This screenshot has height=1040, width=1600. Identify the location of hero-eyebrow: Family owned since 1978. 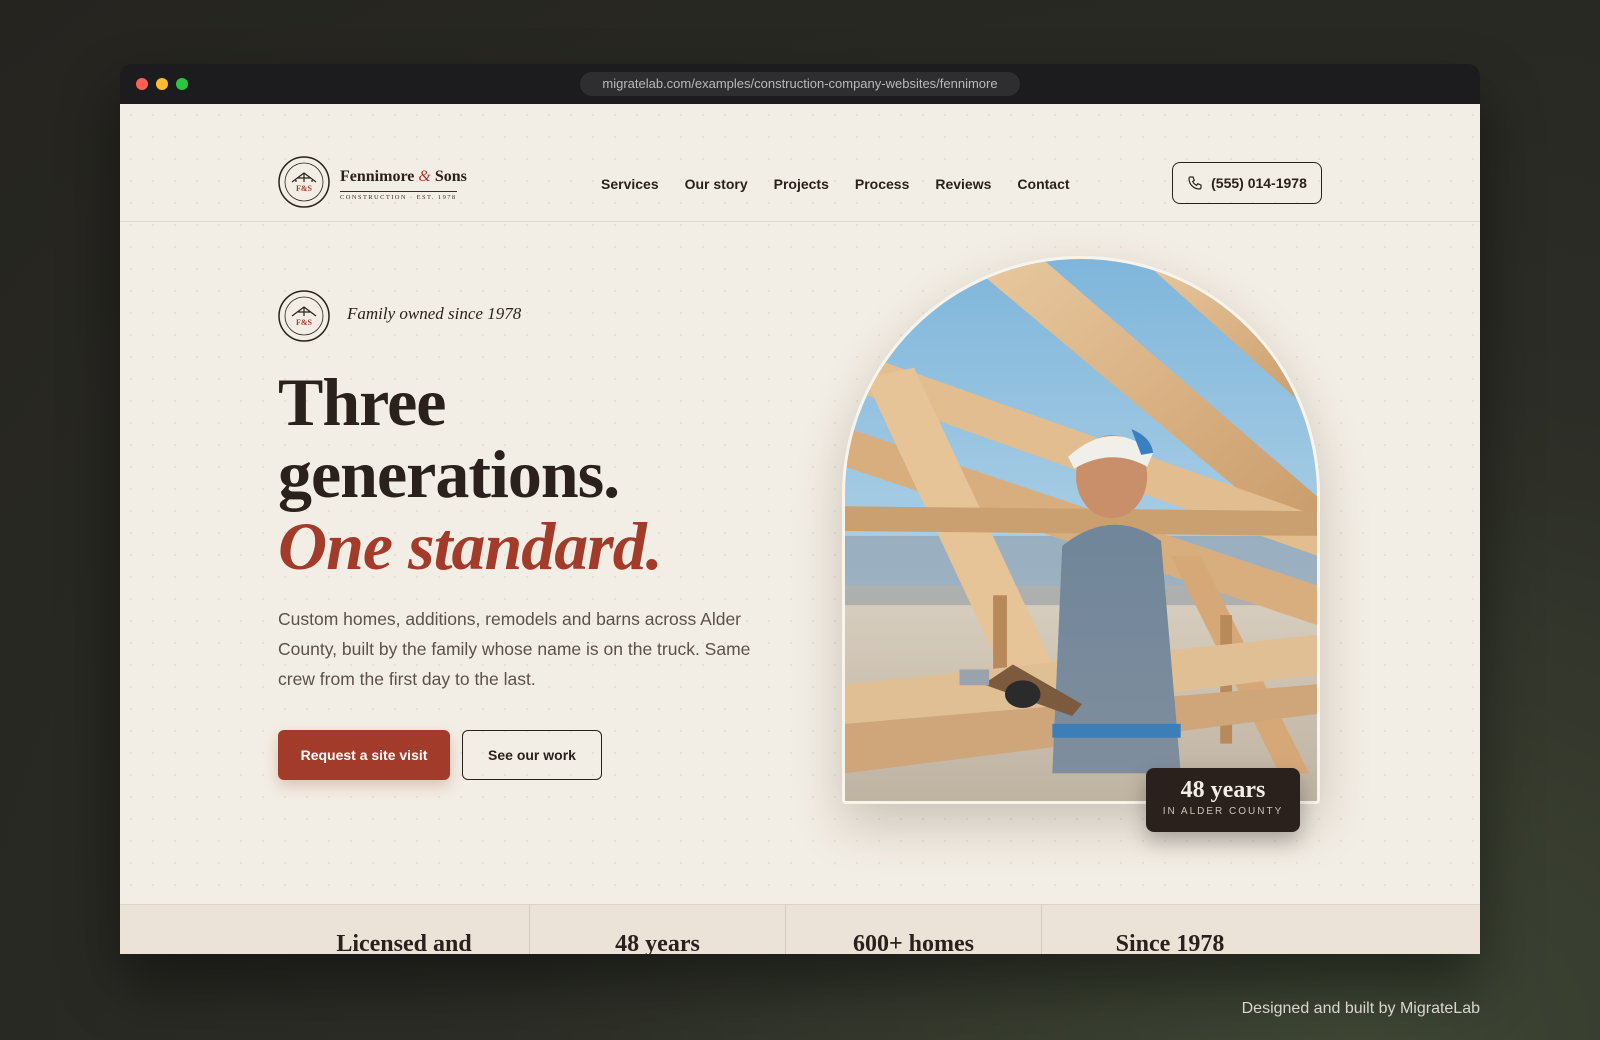
(434, 313).